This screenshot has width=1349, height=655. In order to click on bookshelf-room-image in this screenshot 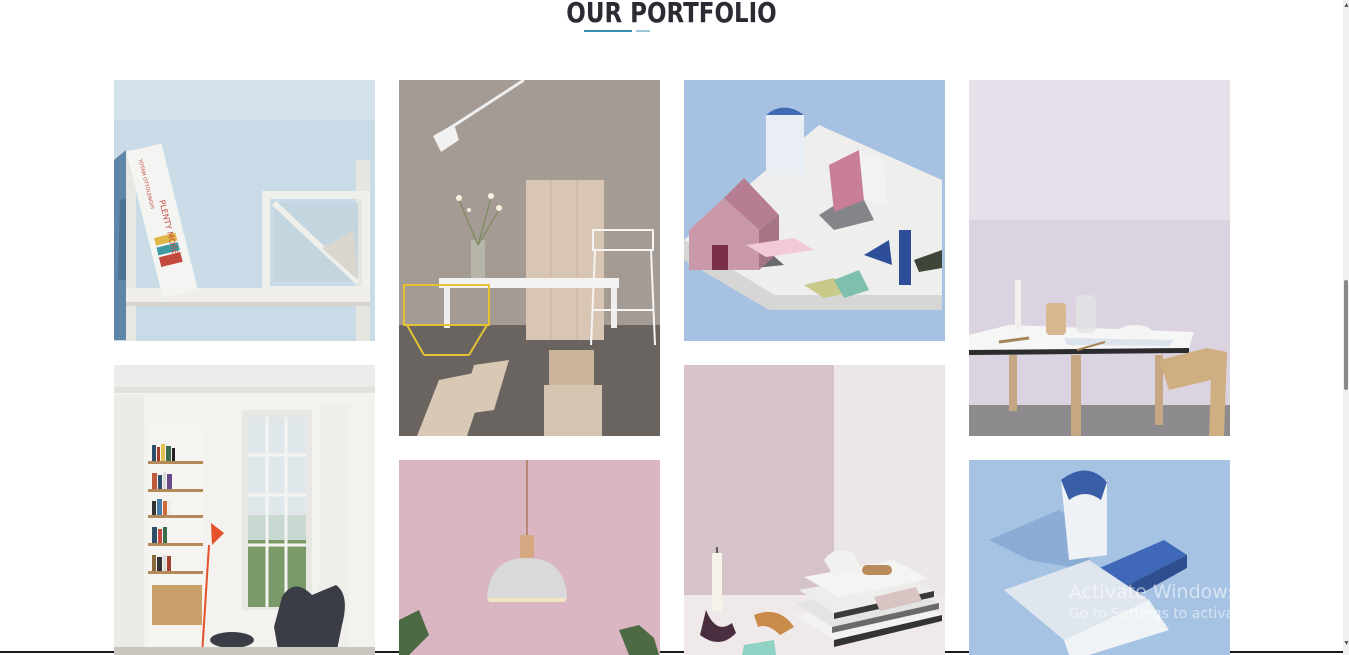, I will do `click(244, 510)`.